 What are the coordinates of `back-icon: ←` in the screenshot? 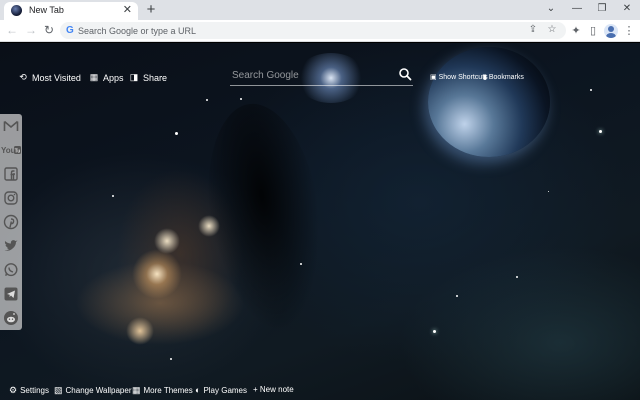 It's located at (12, 30).